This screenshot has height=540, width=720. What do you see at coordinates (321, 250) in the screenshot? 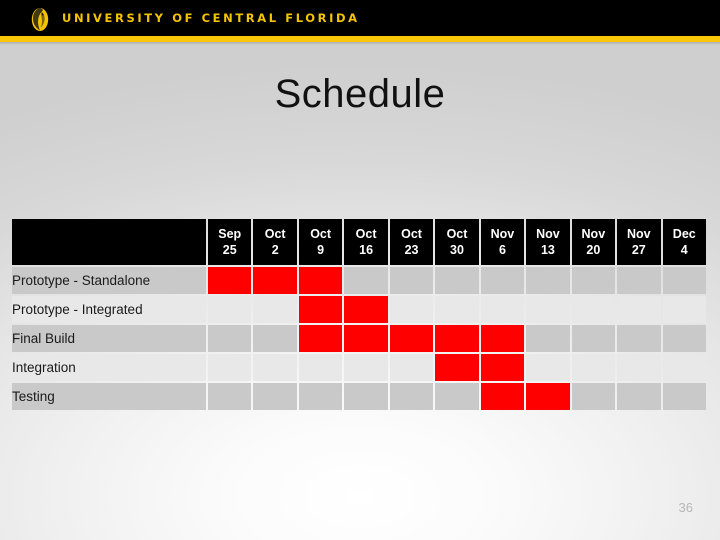
I see `column-header-day: 9` at bounding box center [321, 250].